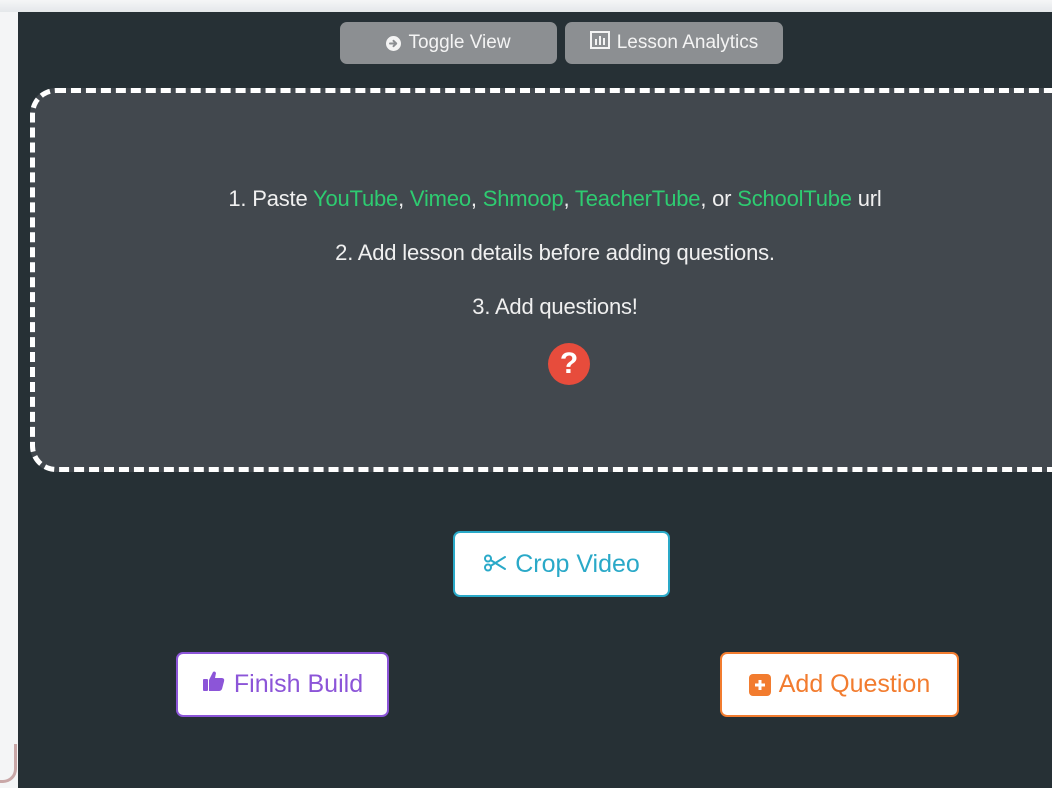 The image size is (1052, 788). I want to click on provider-schooltube: SchoolTube, so click(794, 198).